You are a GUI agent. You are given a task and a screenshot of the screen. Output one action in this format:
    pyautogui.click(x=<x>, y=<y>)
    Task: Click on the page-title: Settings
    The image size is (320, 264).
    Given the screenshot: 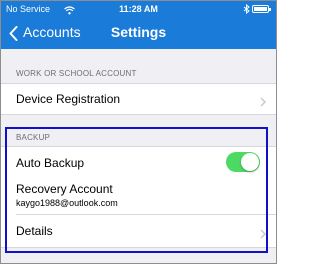 What is the action you would take?
    pyautogui.click(x=138, y=32)
    